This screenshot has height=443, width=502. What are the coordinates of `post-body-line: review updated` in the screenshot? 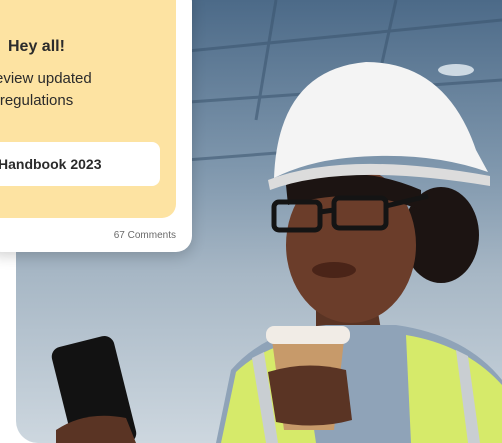 It's located at (46, 78).